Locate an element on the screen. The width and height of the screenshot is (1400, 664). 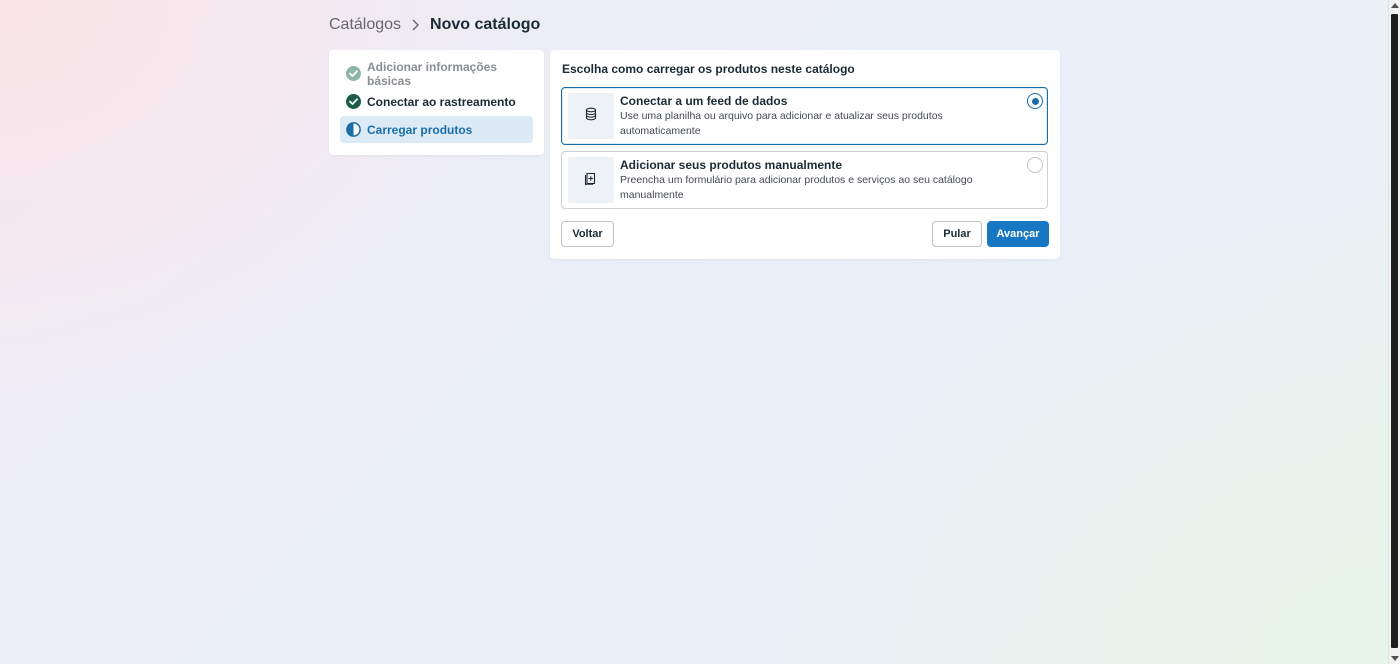
step-label: Conectar ao rastreamento is located at coordinates (441, 101).